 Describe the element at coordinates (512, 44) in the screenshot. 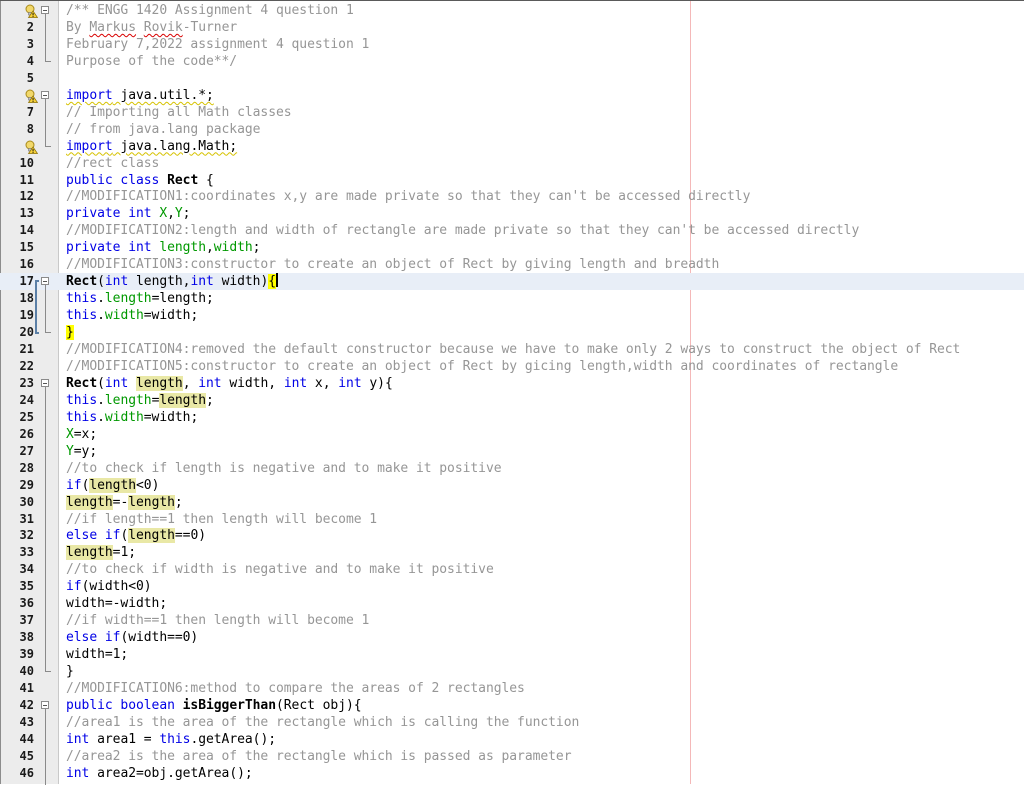

I see `code-line: 3 February 7,2022 assignment 4 question 1` at that location.